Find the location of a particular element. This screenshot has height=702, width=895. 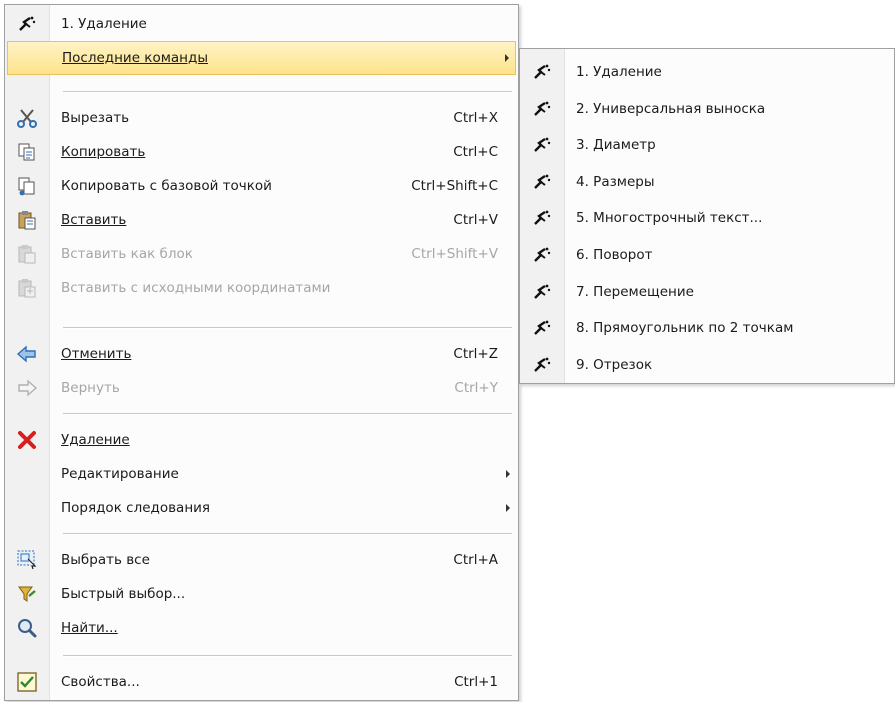

menu-item-label: Удаление is located at coordinates (95, 440).